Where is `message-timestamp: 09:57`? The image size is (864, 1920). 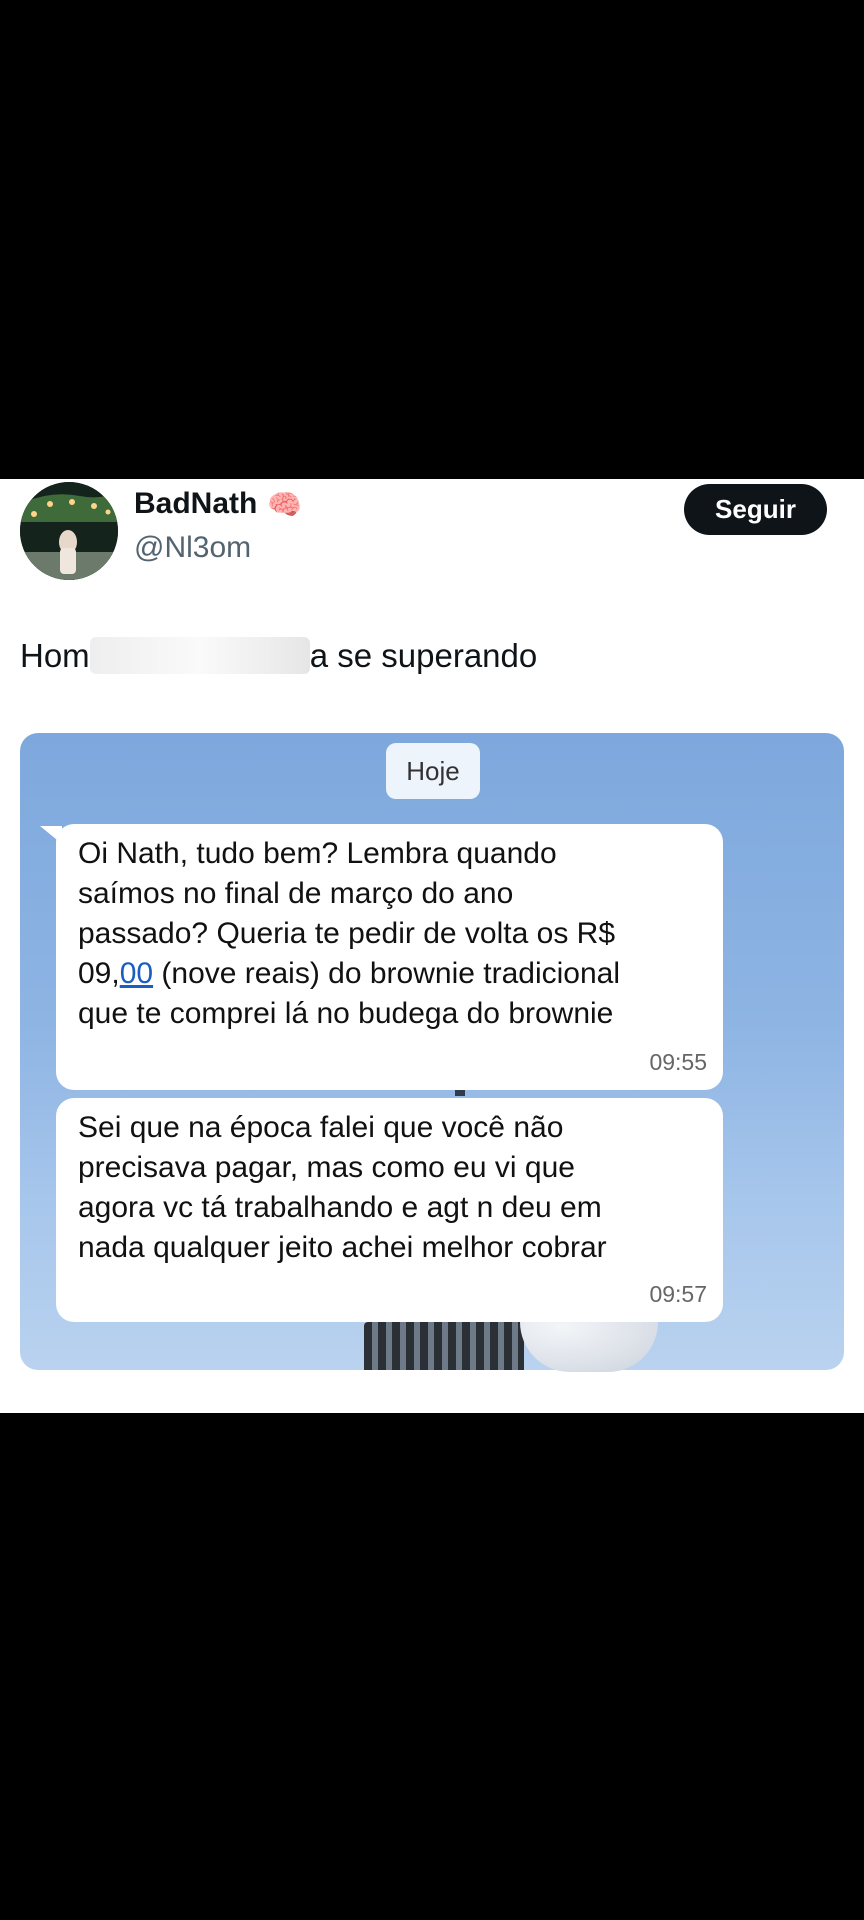
message-timestamp: 09:57 is located at coordinates (678, 1294).